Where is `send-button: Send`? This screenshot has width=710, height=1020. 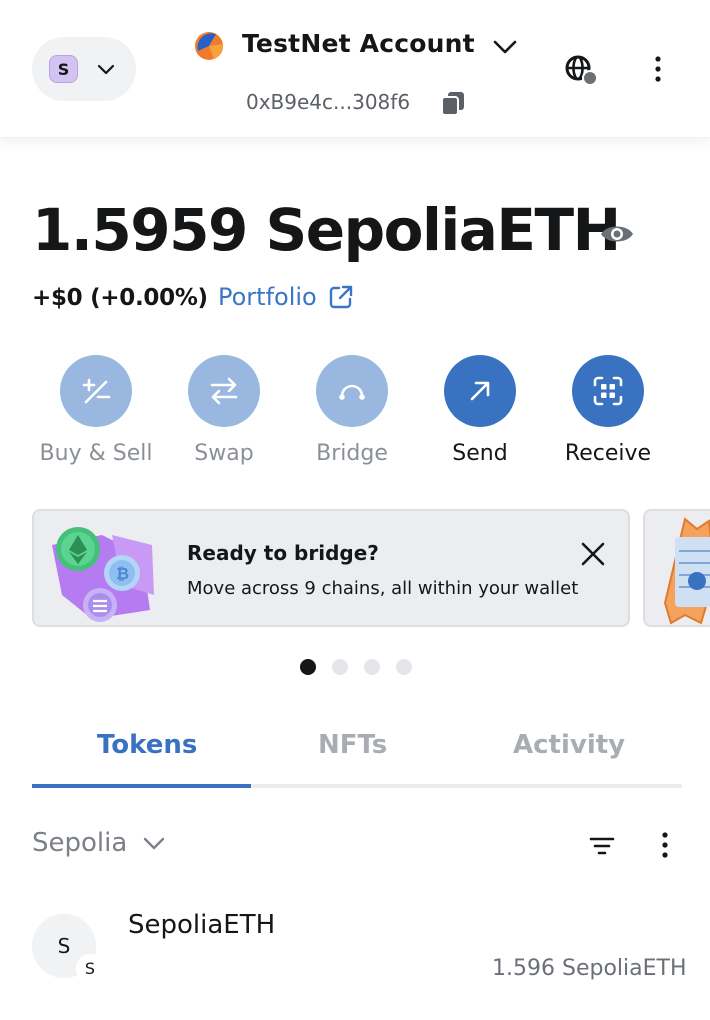 send-button: Send is located at coordinates (480, 415).